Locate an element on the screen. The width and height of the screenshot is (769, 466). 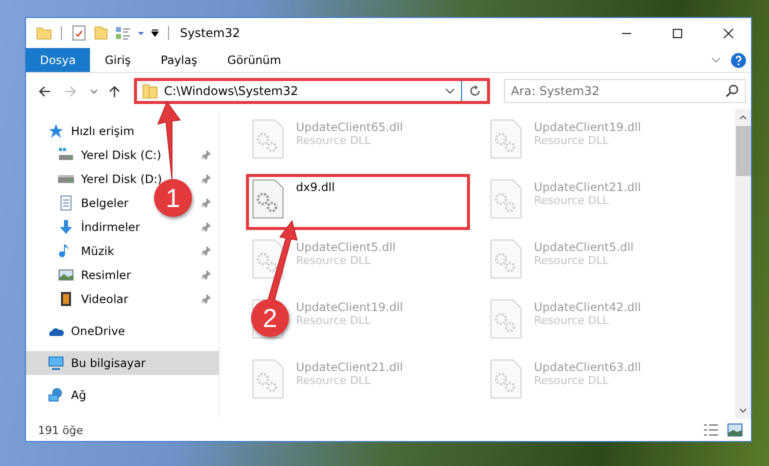
search-field: Ara: System32 is located at coordinates (625, 91).